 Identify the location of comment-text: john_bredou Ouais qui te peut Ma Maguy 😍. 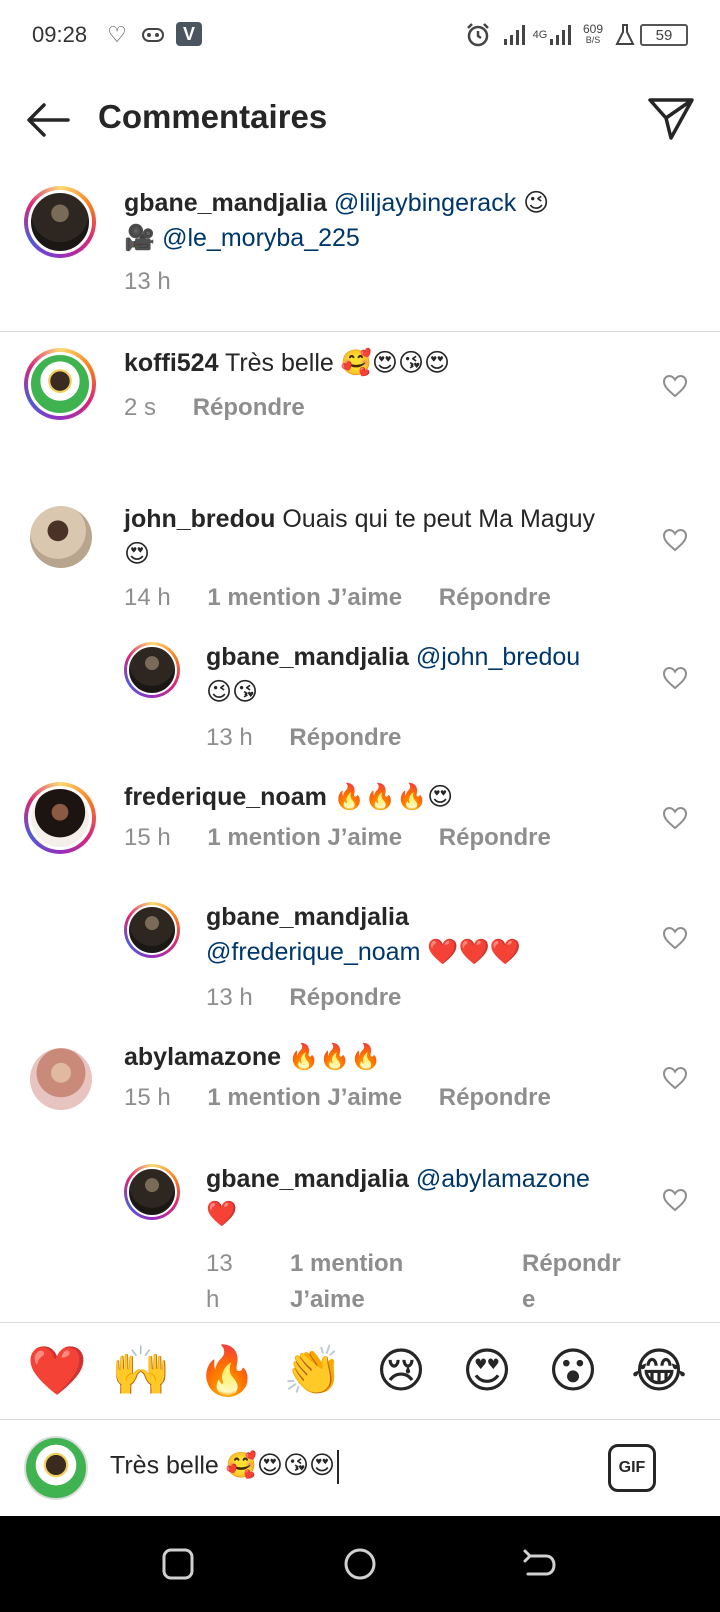
(384, 537).